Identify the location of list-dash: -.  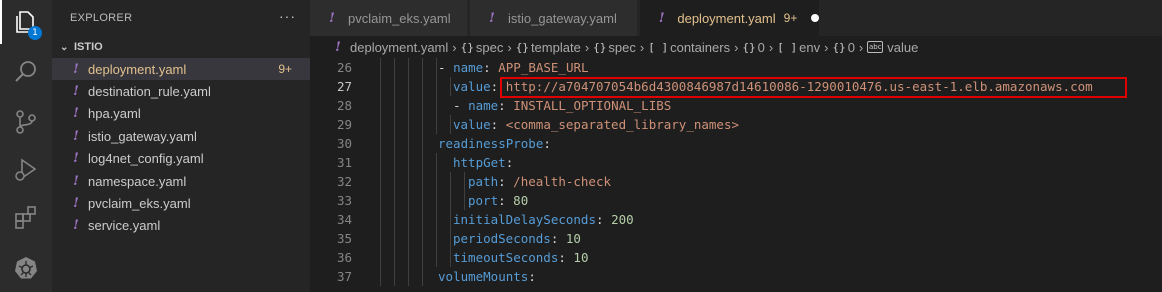
(446, 67).